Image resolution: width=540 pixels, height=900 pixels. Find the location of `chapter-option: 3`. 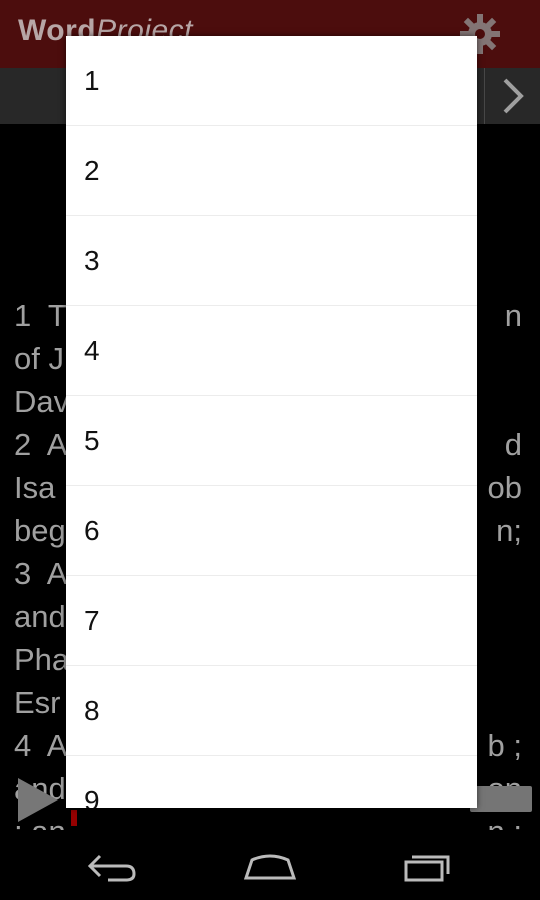

chapter-option: 3 is located at coordinates (271, 261).